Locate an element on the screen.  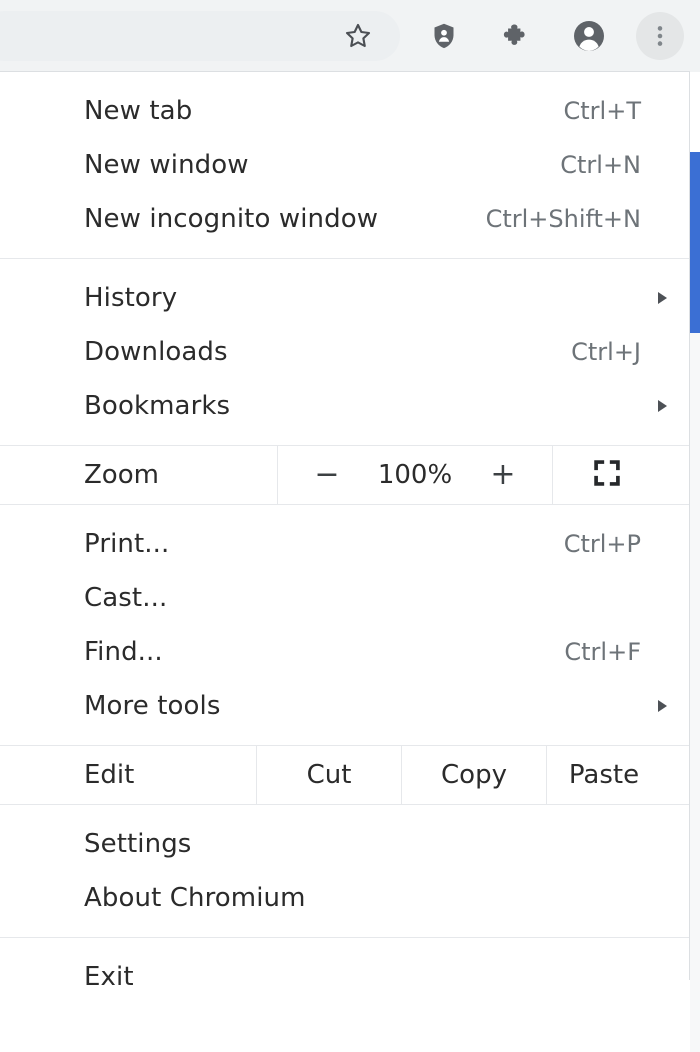
menu-item-label: New tab is located at coordinates (138, 111).